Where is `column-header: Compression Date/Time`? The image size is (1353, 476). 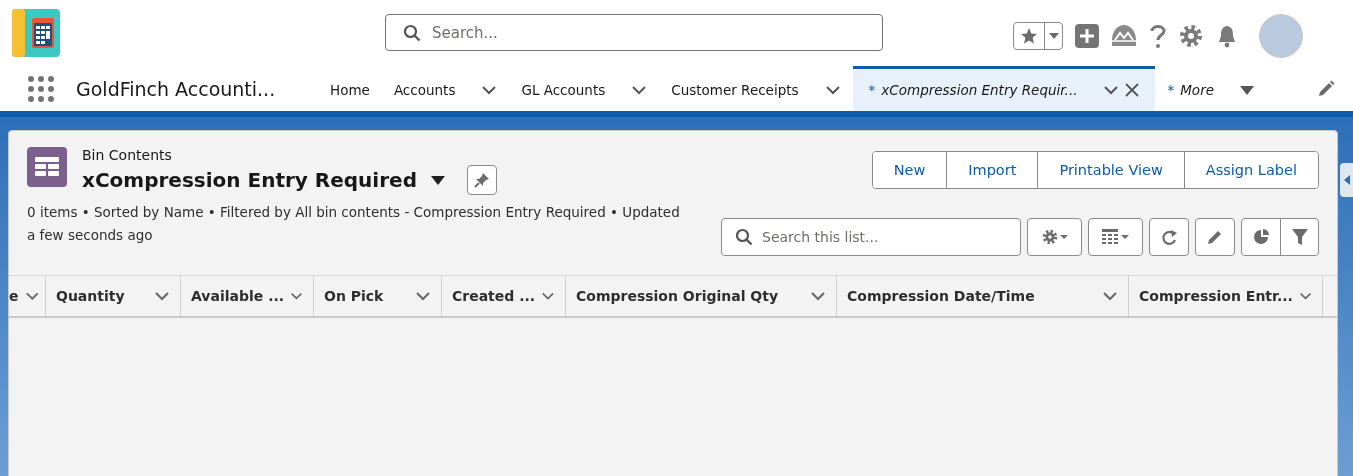 column-header: Compression Date/Time is located at coordinates (983, 296).